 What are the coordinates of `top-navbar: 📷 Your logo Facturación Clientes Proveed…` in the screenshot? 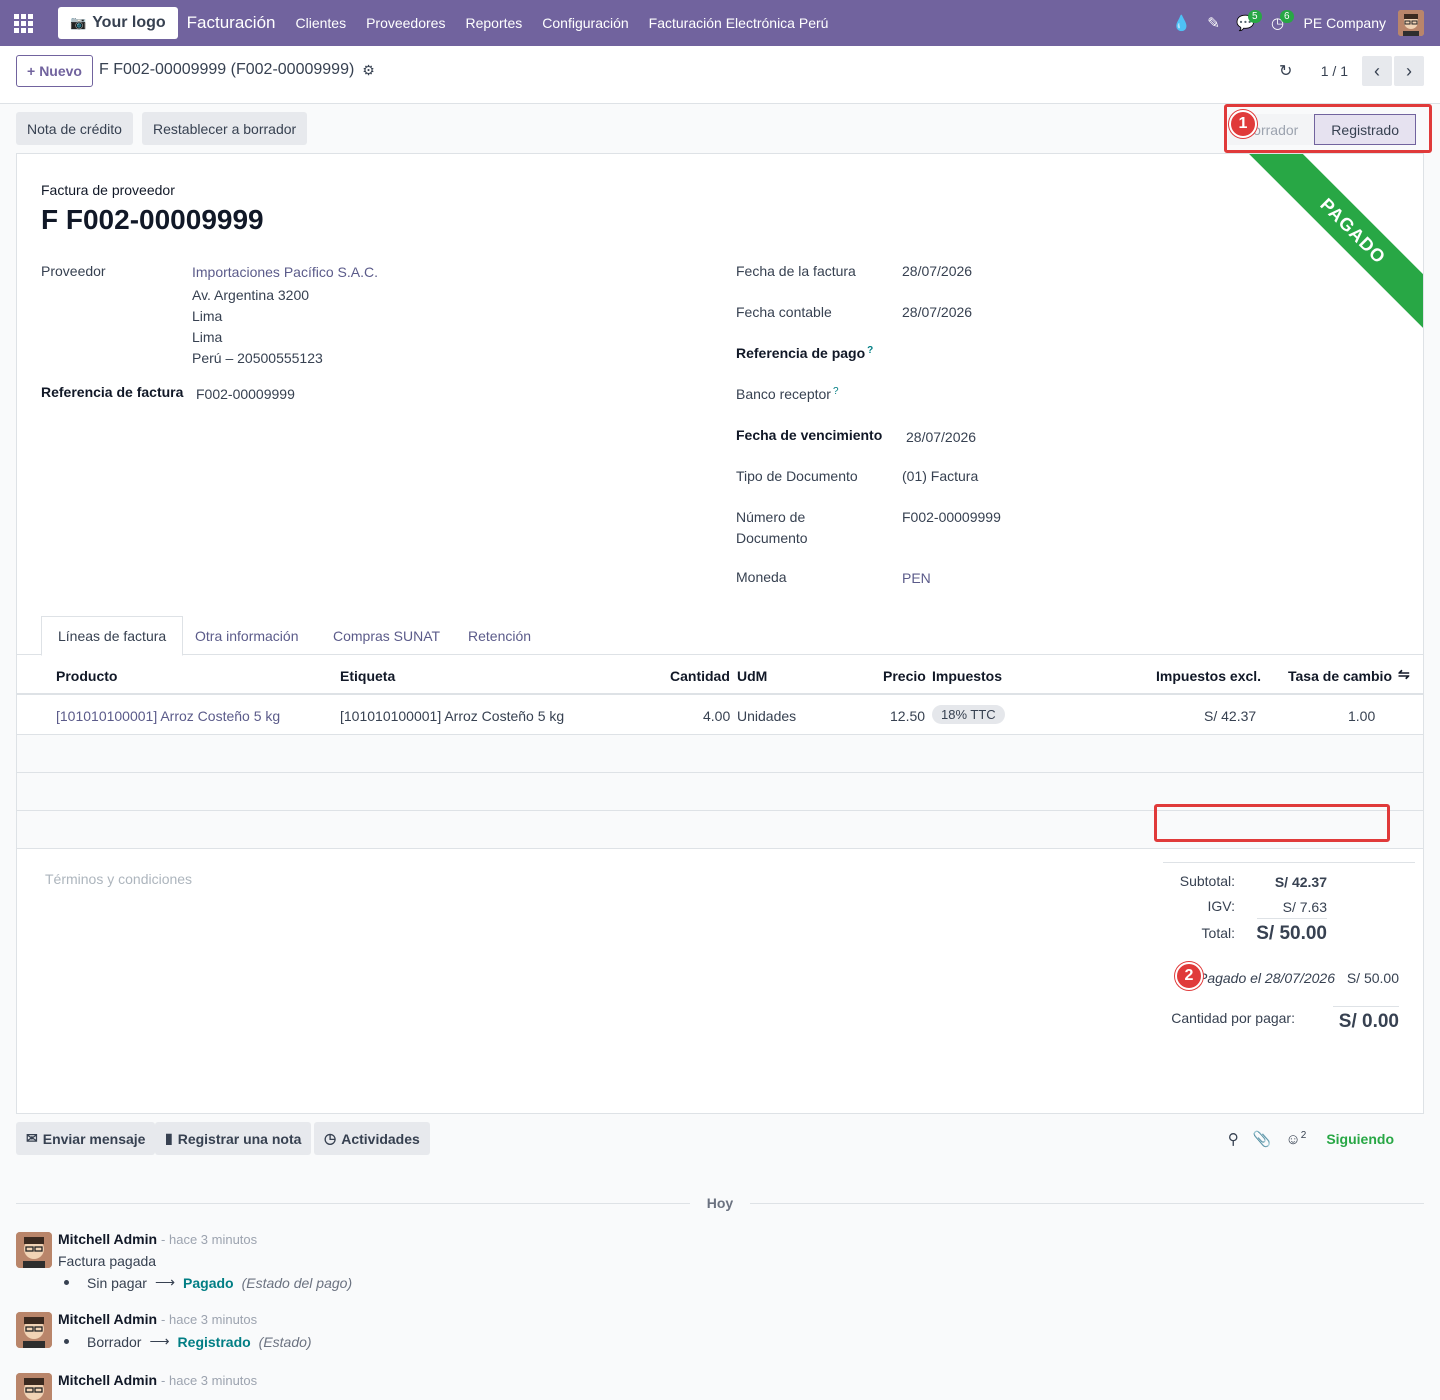 It's located at (720, 23).